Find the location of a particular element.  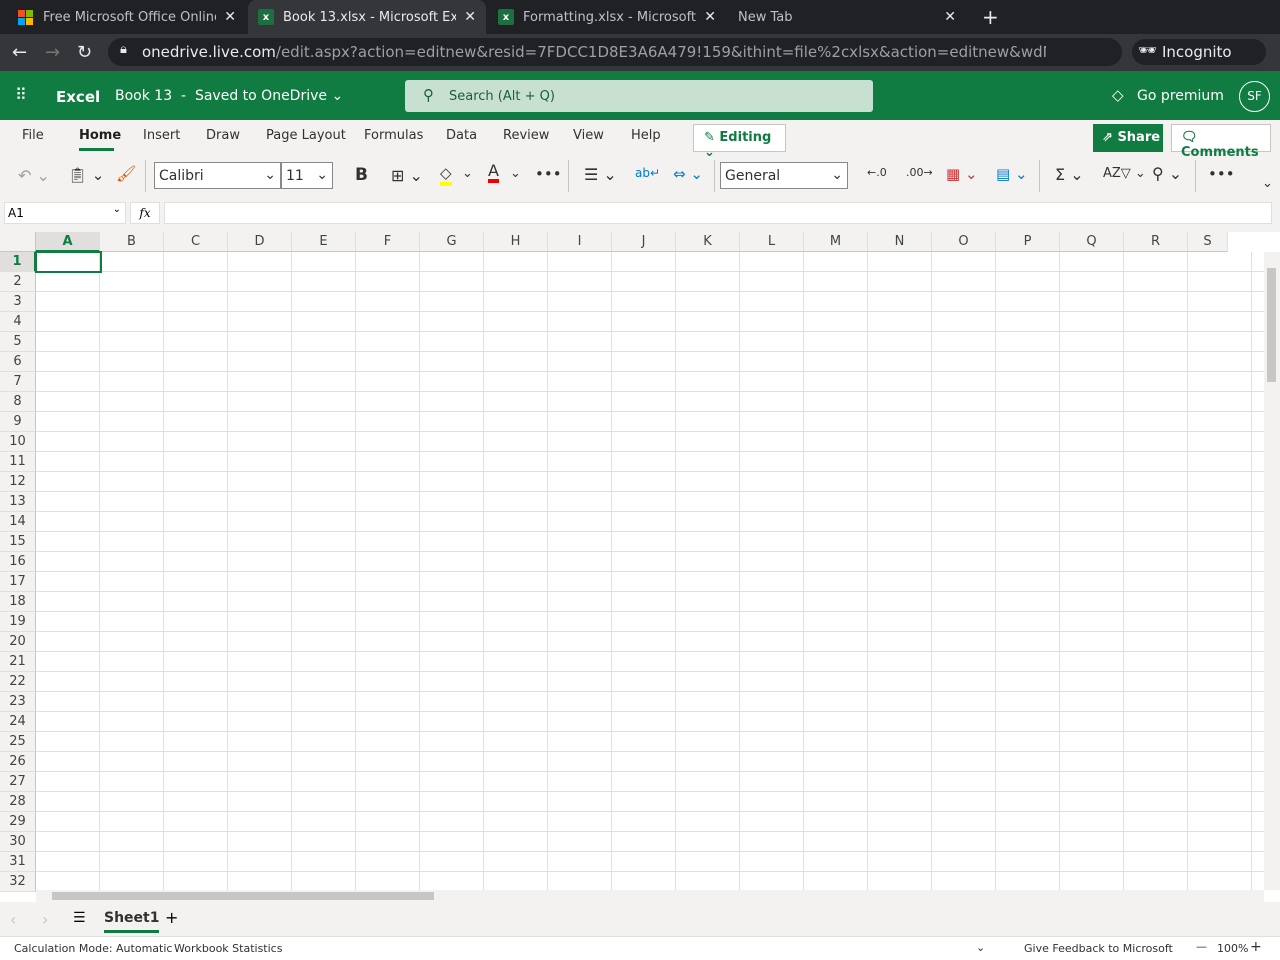

column-header: N is located at coordinates (900, 242).